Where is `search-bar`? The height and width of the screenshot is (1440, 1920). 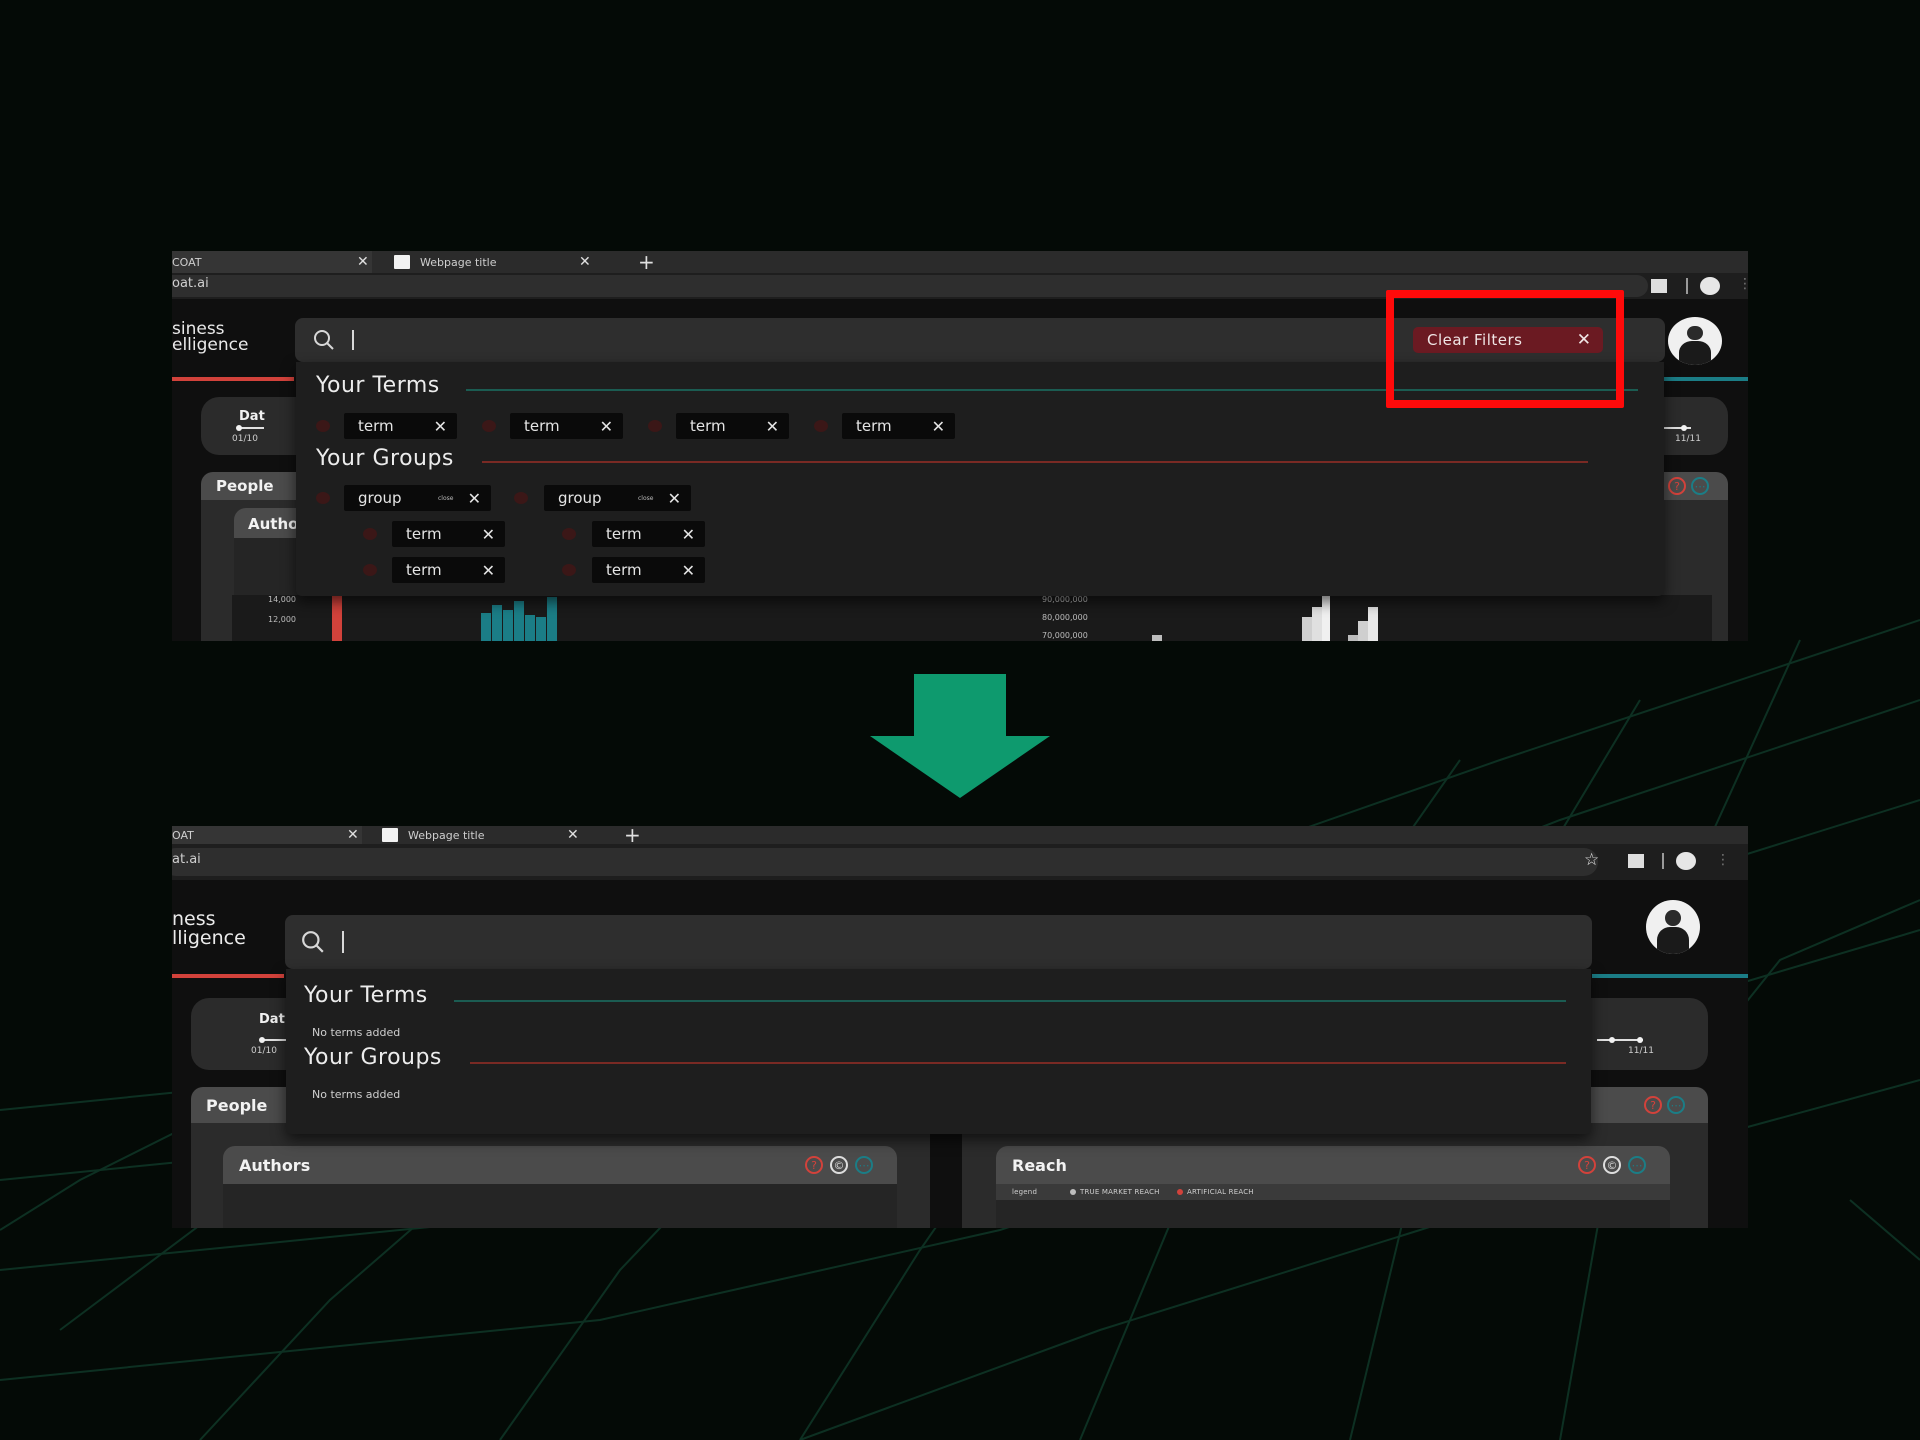
search-bar is located at coordinates (938, 942).